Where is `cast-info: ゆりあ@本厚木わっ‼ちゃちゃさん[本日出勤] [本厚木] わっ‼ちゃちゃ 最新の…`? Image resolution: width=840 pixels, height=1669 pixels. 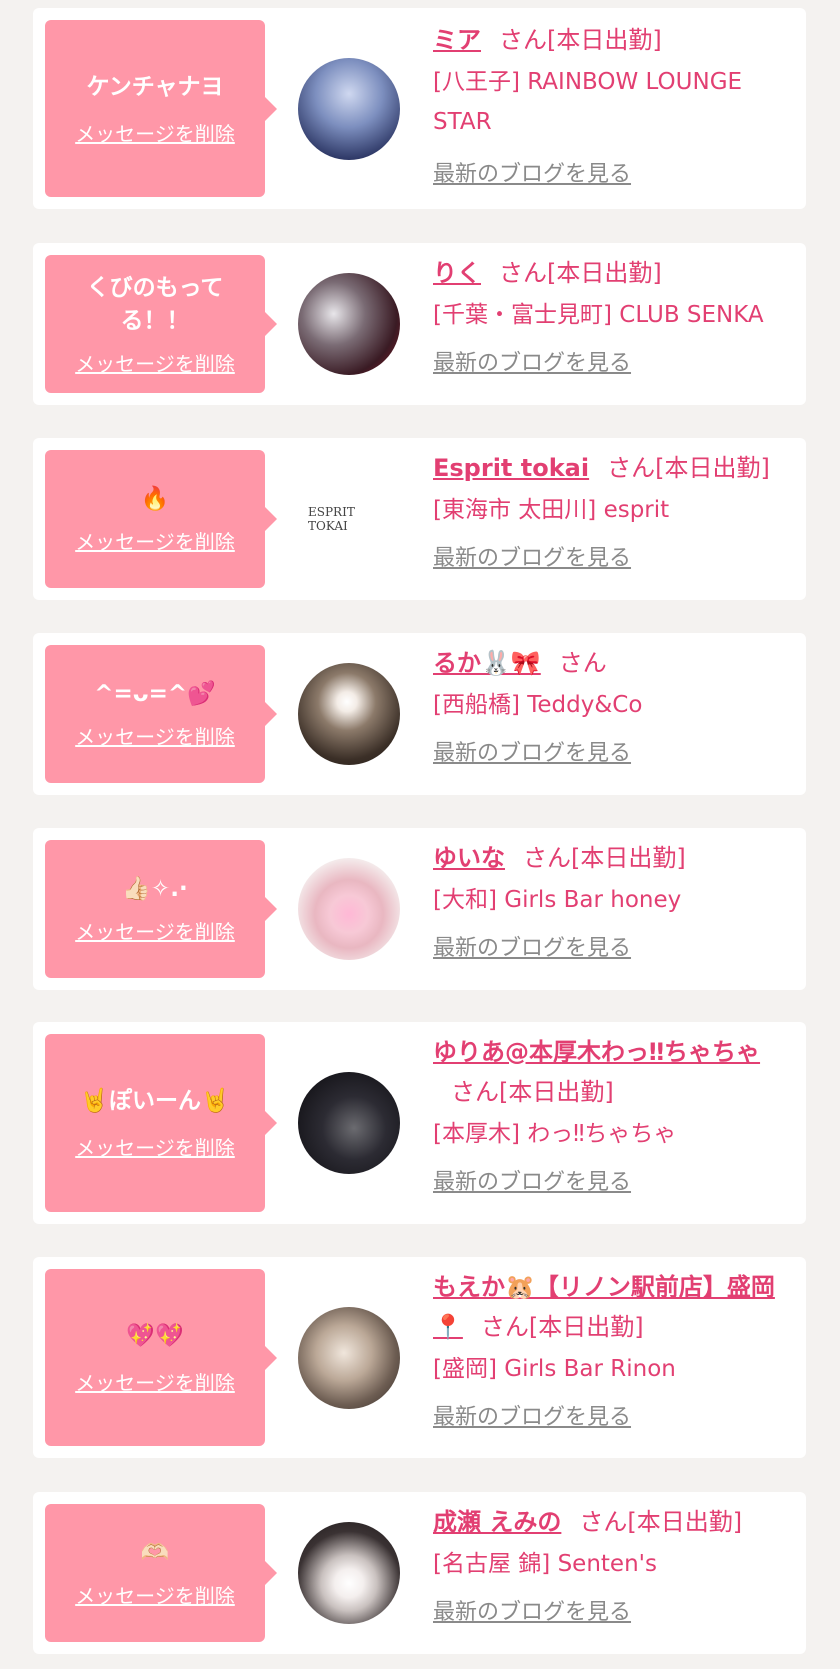
cast-info: ゆりあ@本厚木わっ‼ちゃちゃさん[本日出勤] [本厚木] わっ‼ちゃちゃ 最新の… is located at coordinates (614, 1114).